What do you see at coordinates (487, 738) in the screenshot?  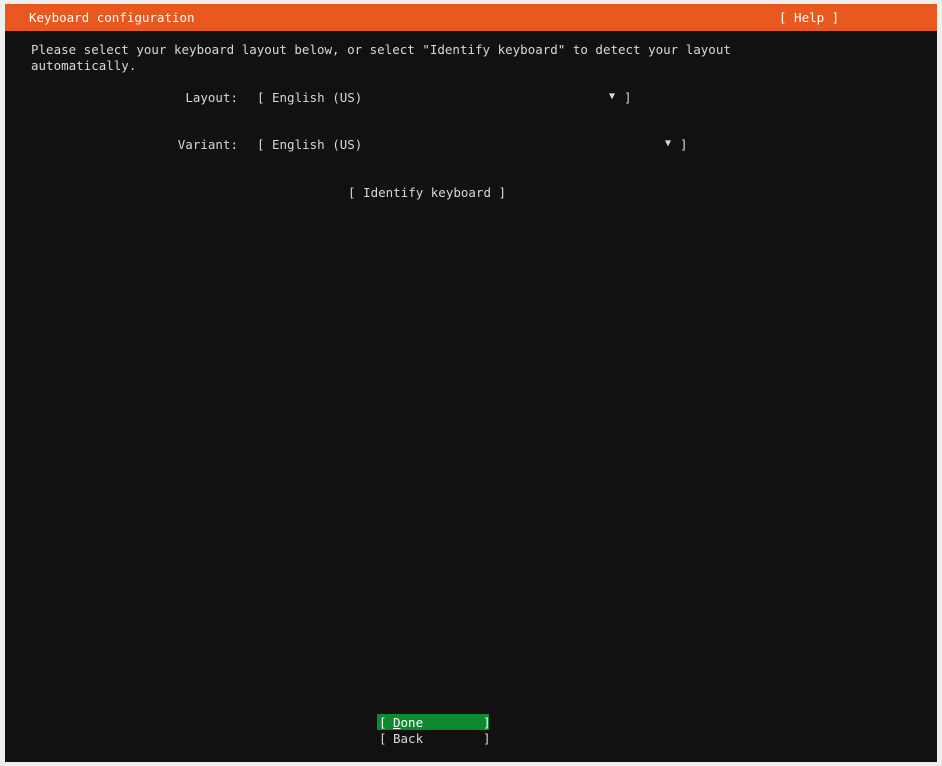 I see `back-close-bracket: ]` at bounding box center [487, 738].